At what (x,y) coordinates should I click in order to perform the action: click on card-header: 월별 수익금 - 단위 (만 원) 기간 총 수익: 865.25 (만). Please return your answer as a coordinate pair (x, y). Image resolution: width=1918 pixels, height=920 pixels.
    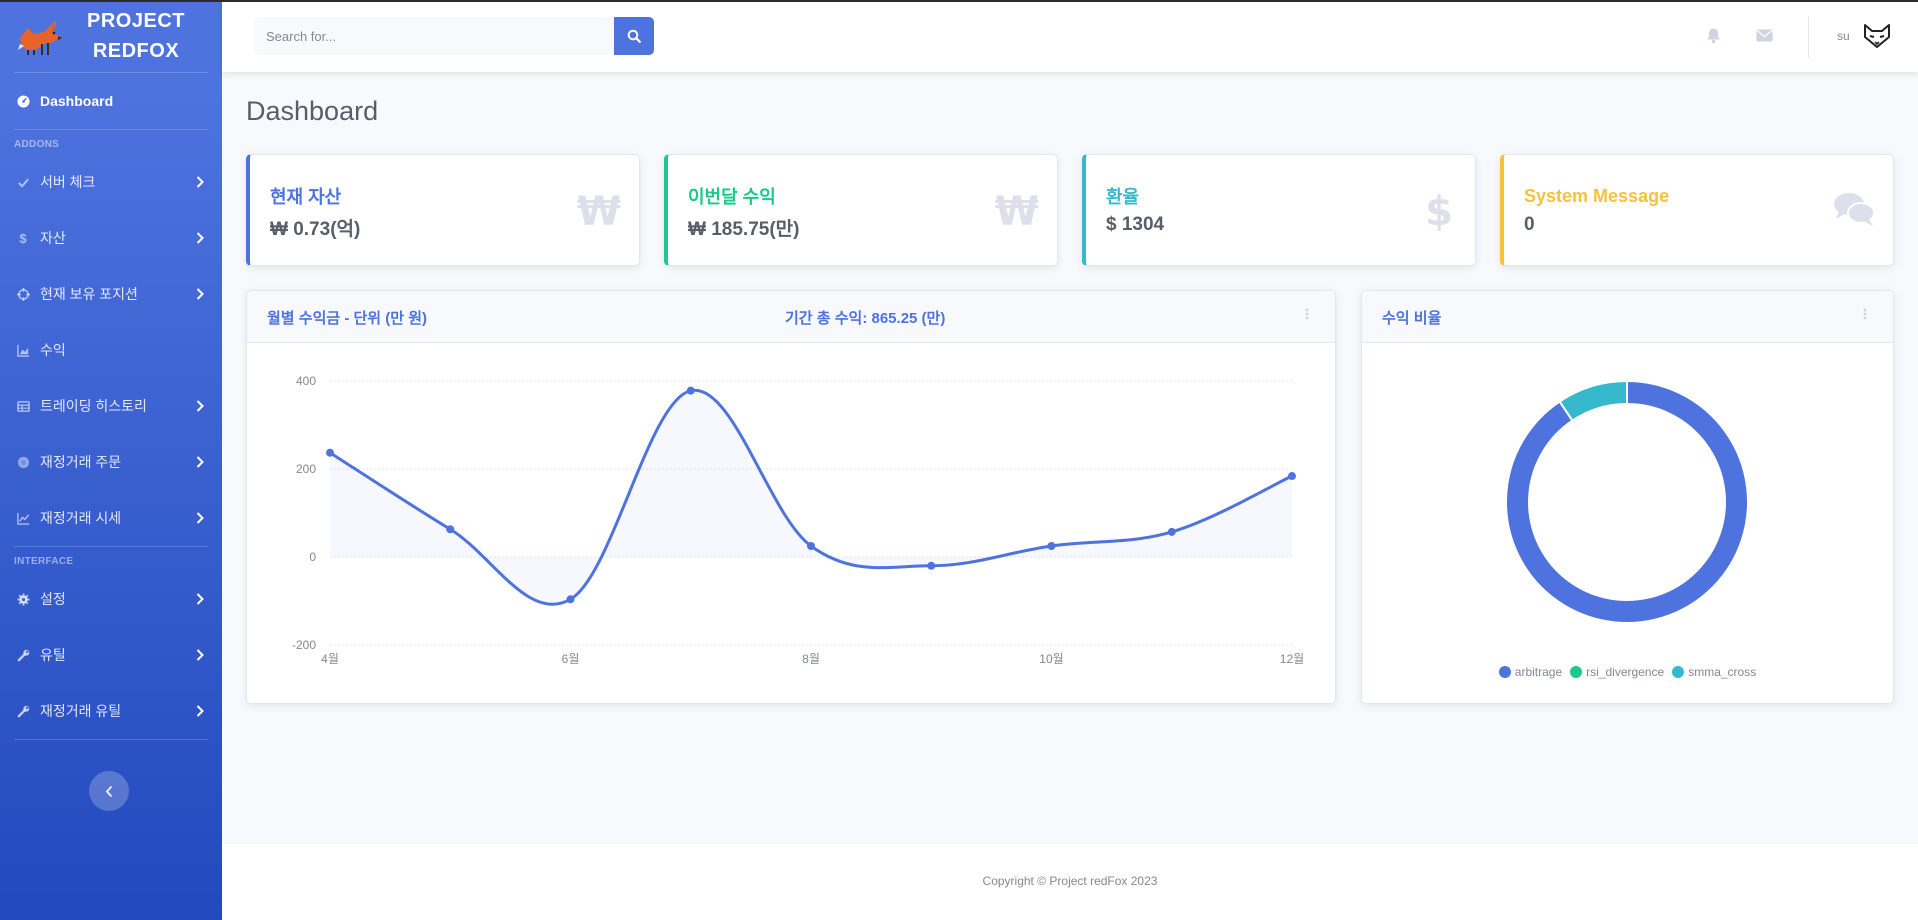
    Looking at the image, I should click on (791, 317).